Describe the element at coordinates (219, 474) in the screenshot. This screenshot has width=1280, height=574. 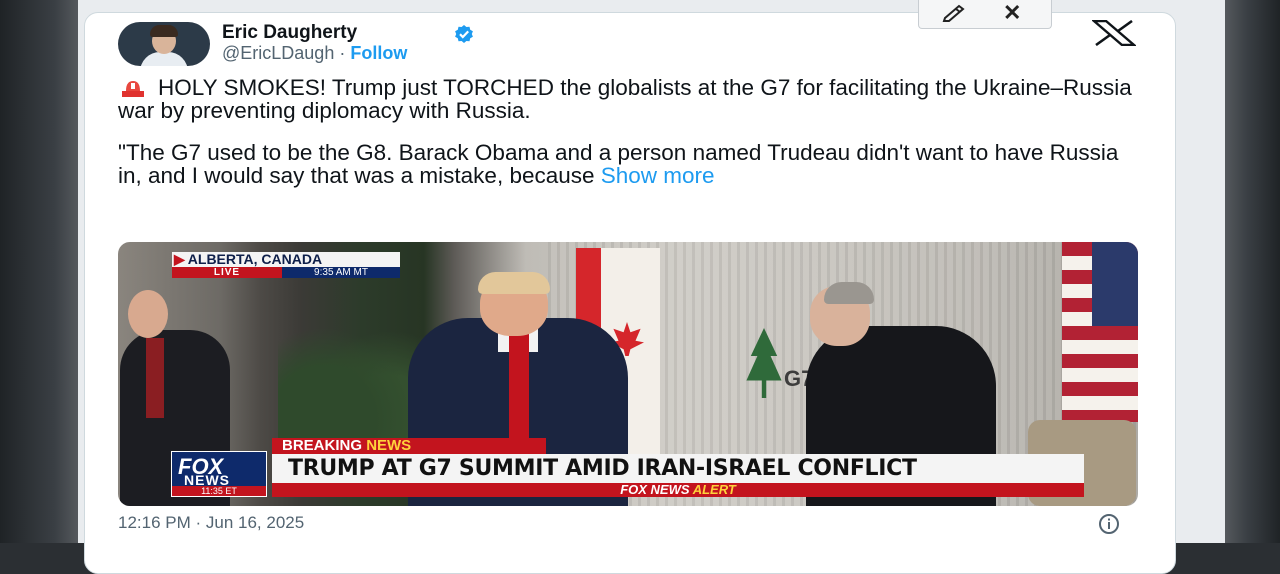
I see `fox-news-logo: FOX NEWS 11:35 ET` at that location.